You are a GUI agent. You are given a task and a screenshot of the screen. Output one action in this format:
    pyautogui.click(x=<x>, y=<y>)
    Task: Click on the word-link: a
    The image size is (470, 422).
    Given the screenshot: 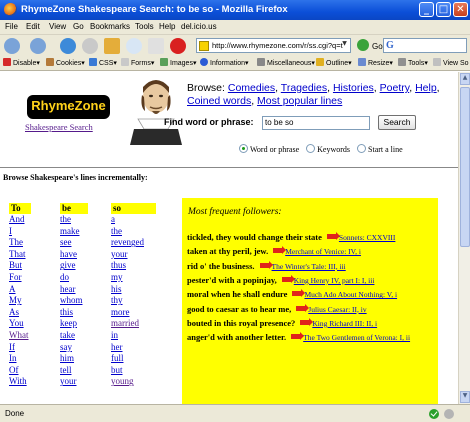 What is the action you would take?
    pyautogui.click(x=133, y=220)
    